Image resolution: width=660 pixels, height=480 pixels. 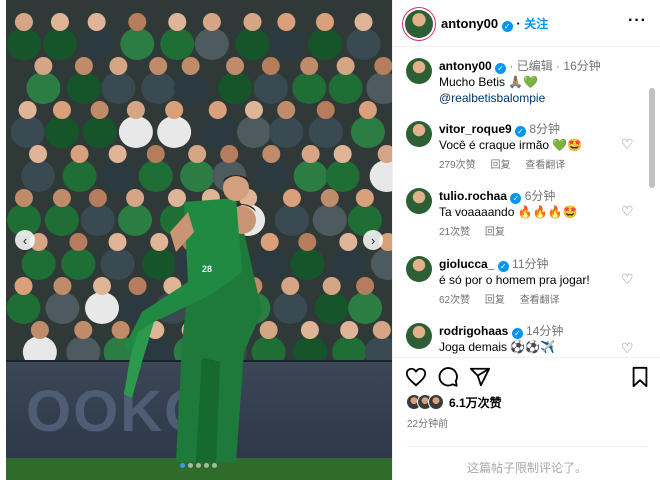 What do you see at coordinates (454, 300) in the screenshot?
I see `comment-likes: 62次赞` at bounding box center [454, 300].